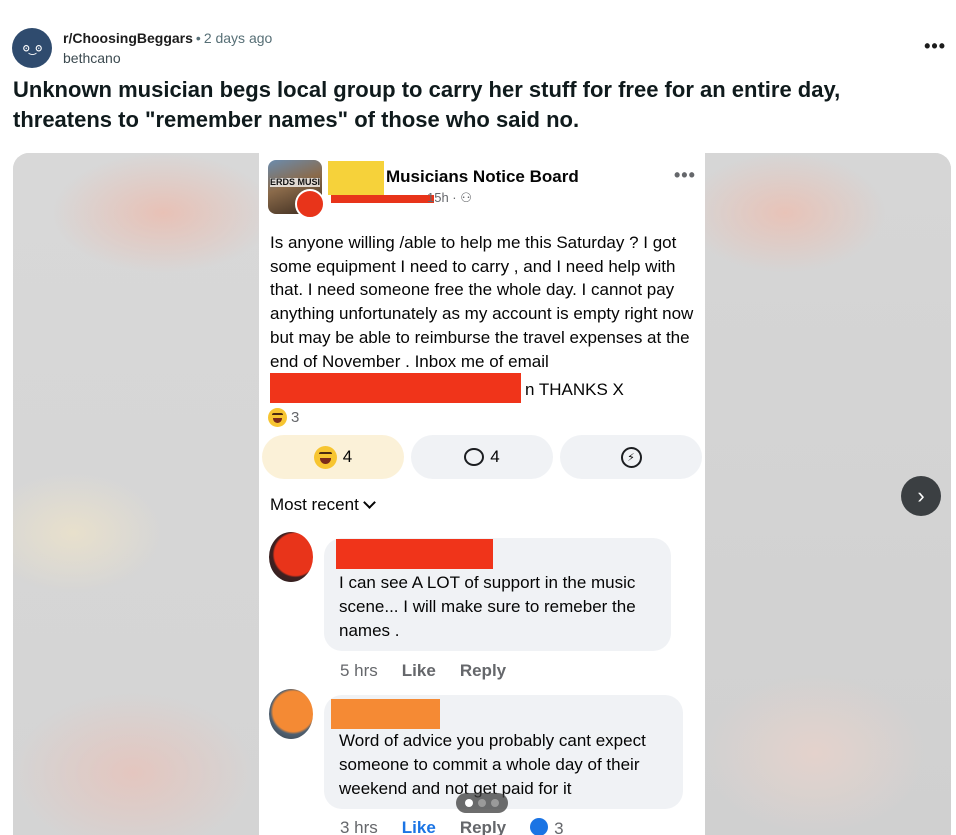 This screenshot has height=835, width=956. Describe the element at coordinates (128, 38) in the screenshot. I see `subreddit-link: r/ChoosingBeggars` at that location.